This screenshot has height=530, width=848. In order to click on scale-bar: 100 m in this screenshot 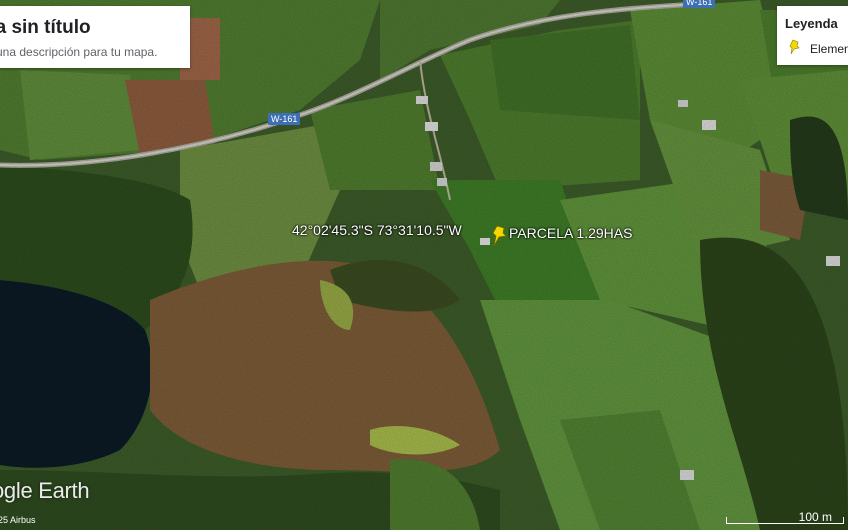, I will do `click(785, 519)`.